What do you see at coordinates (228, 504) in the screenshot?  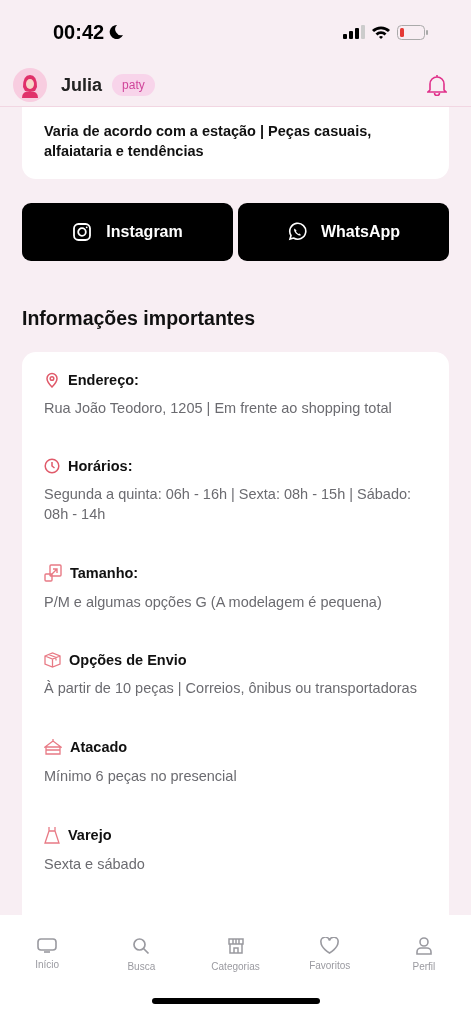 I see `info-text: Segunda a quinta: 06h - 16h | Sexta: 08h - 15h | Sábado: 08h - 14h` at bounding box center [228, 504].